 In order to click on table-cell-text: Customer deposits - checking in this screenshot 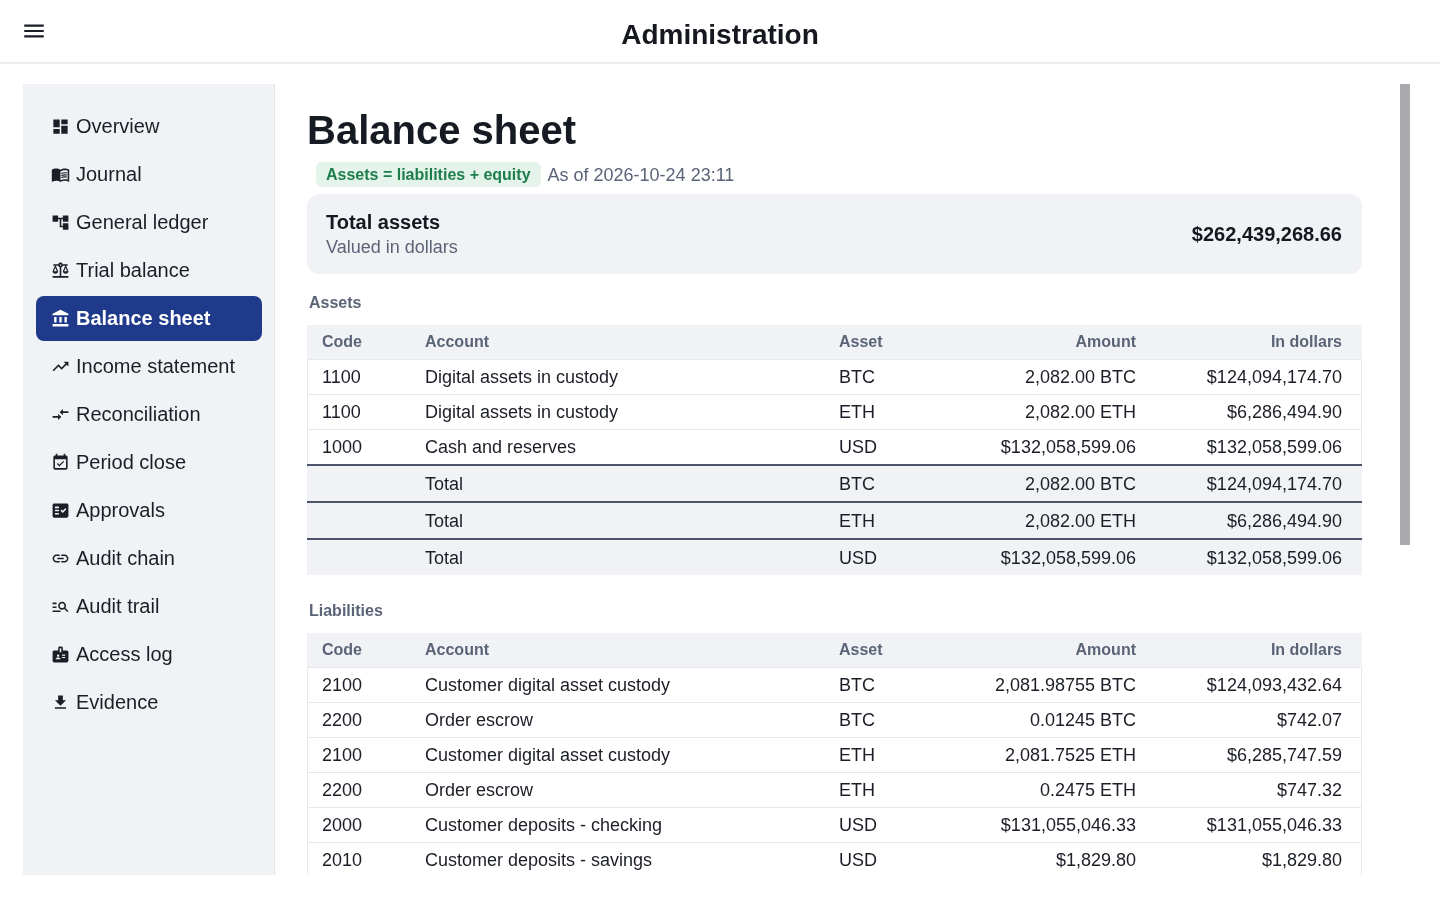, I will do `click(544, 825)`.